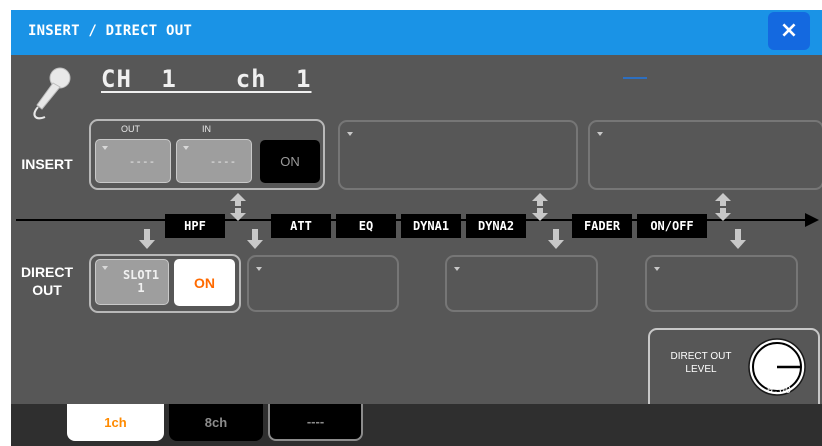 The width and height of the screenshot is (822, 446). What do you see at coordinates (301, 226) in the screenshot?
I see `block-att: ATT` at bounding box center [301, 226].